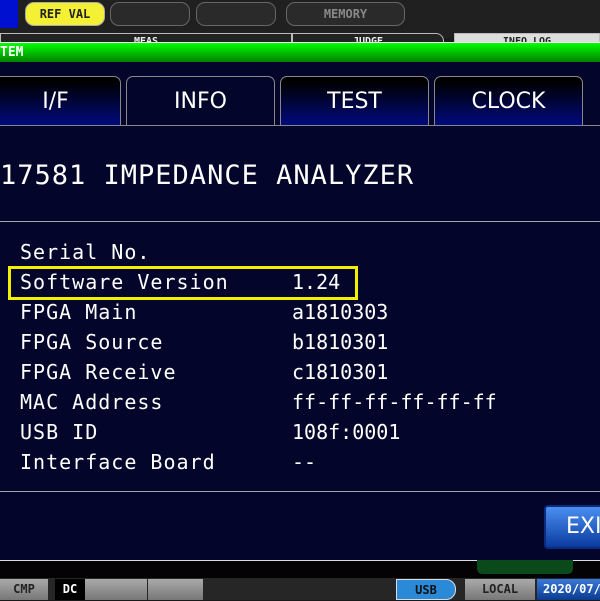 The image size is (600, 601). What do you see at coordinates (572, 527) in the screenshot?
I see `exit-button: EXI` at bounding box center [572, 527].